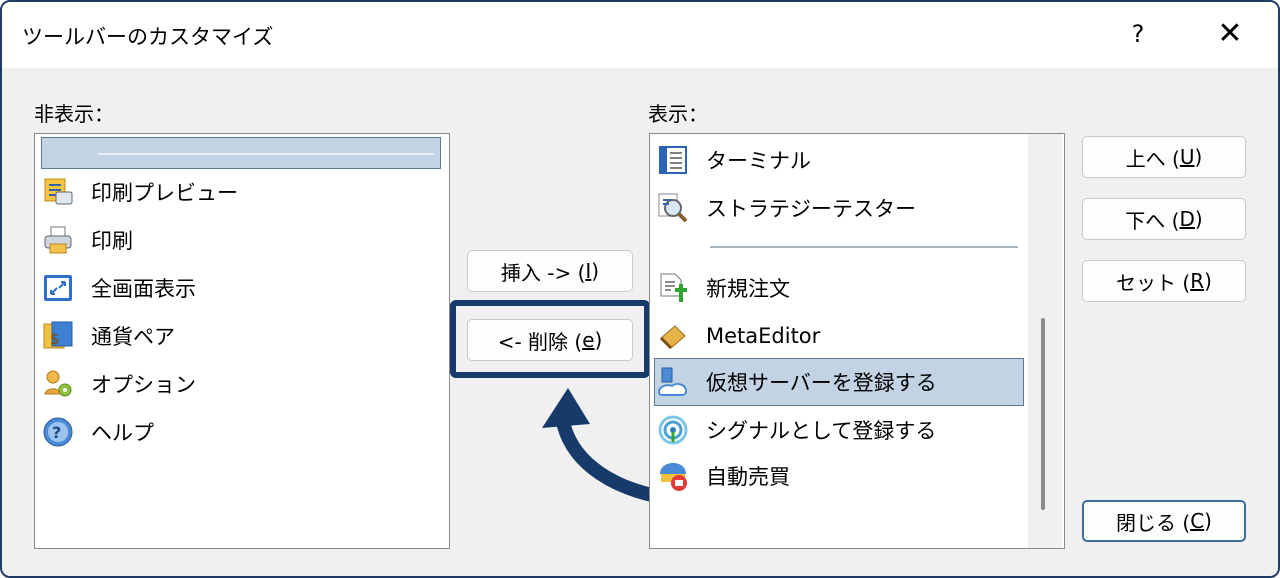 The height and width of the screenshot is (578, 1280). Describe the element at coordinates (864, 247) in the screenshot. I see `shown-separator-item` at that location.